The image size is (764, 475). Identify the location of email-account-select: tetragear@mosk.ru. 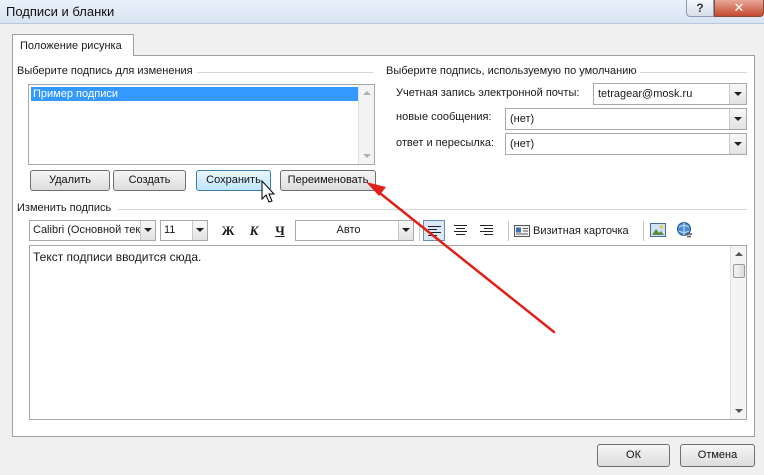
(670, 94).